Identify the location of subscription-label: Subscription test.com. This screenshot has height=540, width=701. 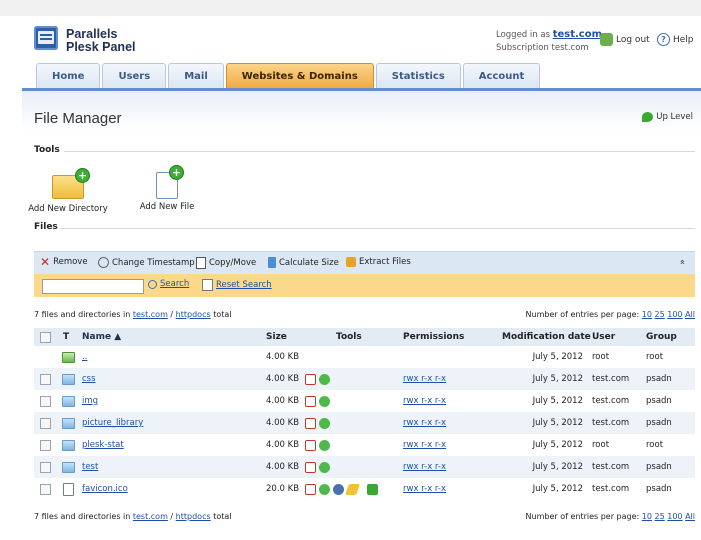
(542, 48).